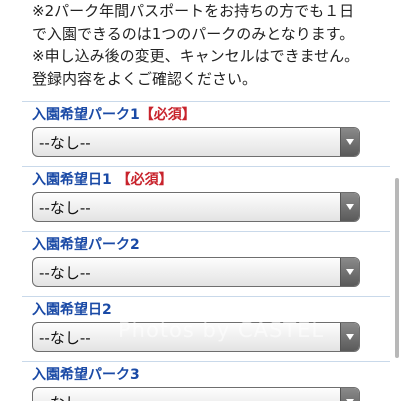  What do you see at coordinates (196, 207) in the screenshot?
I see `date-1-select: --なし--` at bounding box center [196, 207].